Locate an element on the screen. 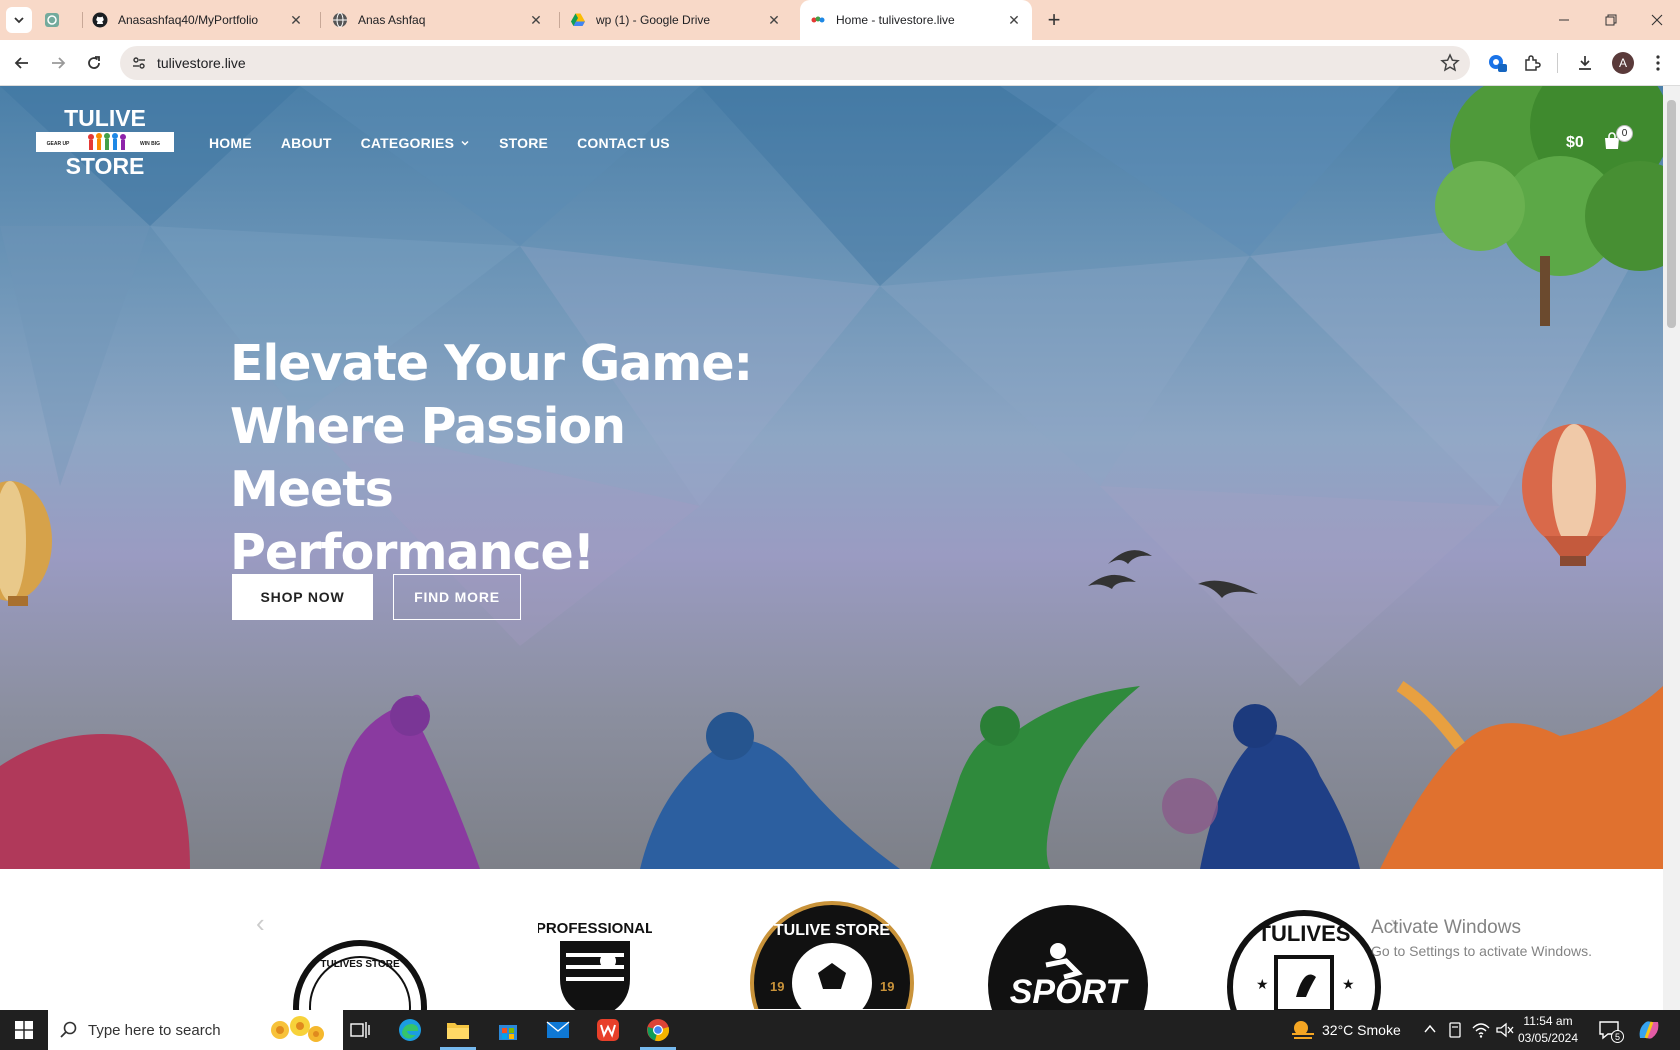  wps-office-icon is located at coordinates (608, 1030).